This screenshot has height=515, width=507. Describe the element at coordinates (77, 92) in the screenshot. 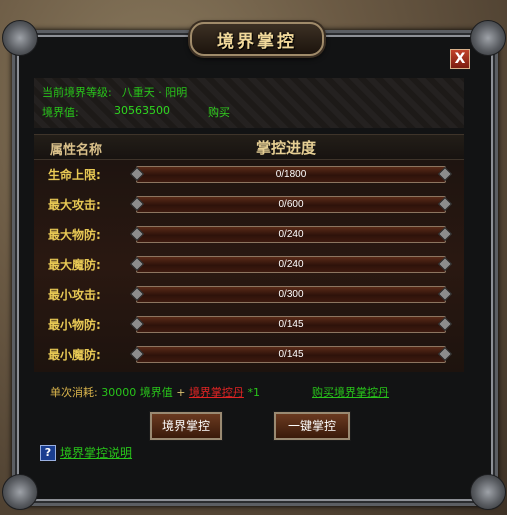

I see `realm-level-label: 当前境界等级:` at that location.